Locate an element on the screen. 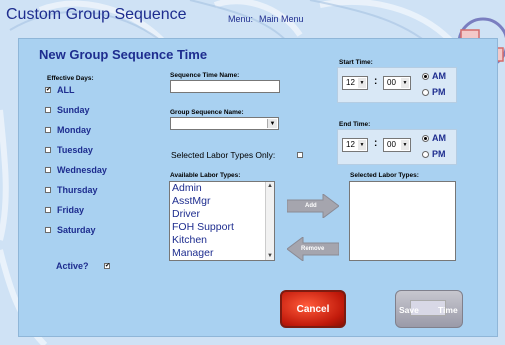  day-row-sunday: Sunday is located at coordinates (67, 110).